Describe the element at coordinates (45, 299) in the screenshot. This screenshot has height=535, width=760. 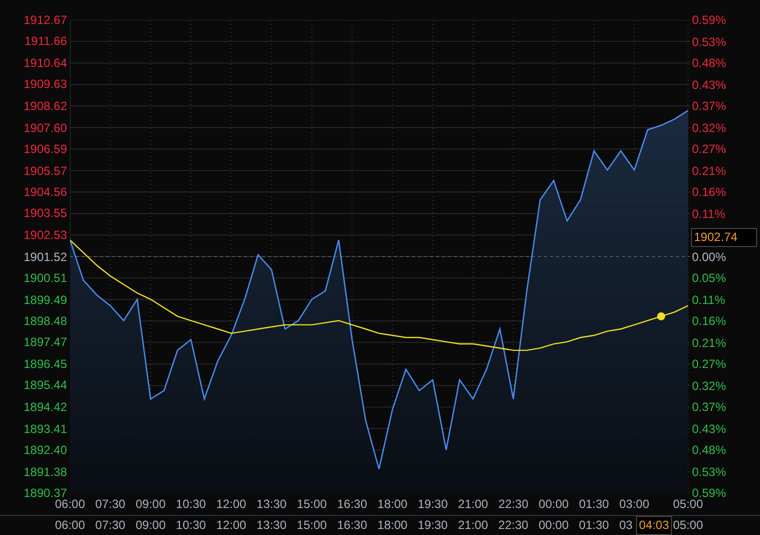
I see `axis-label: 1899.49` at that location.